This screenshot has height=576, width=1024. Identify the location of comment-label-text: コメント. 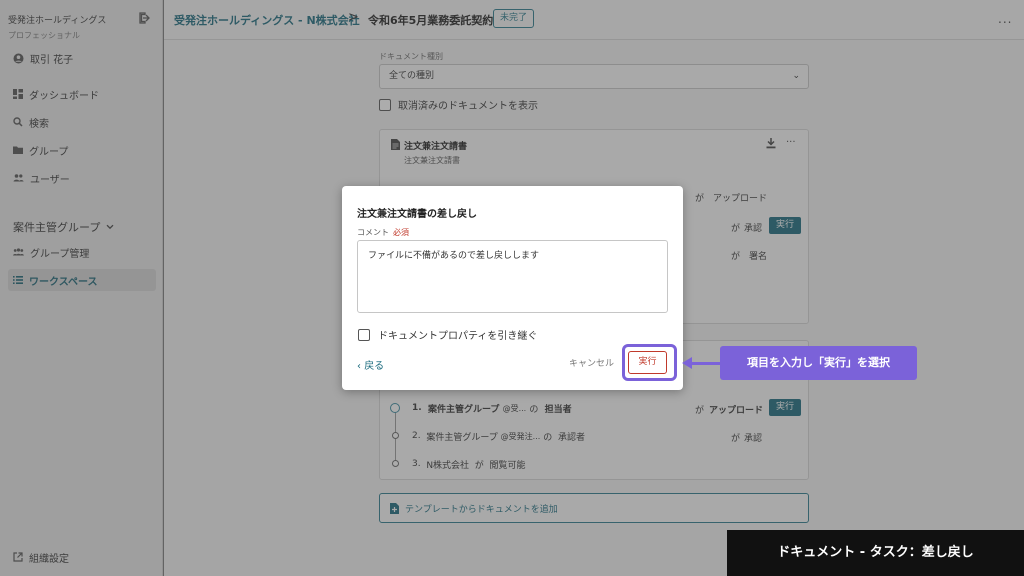
(373, 232).